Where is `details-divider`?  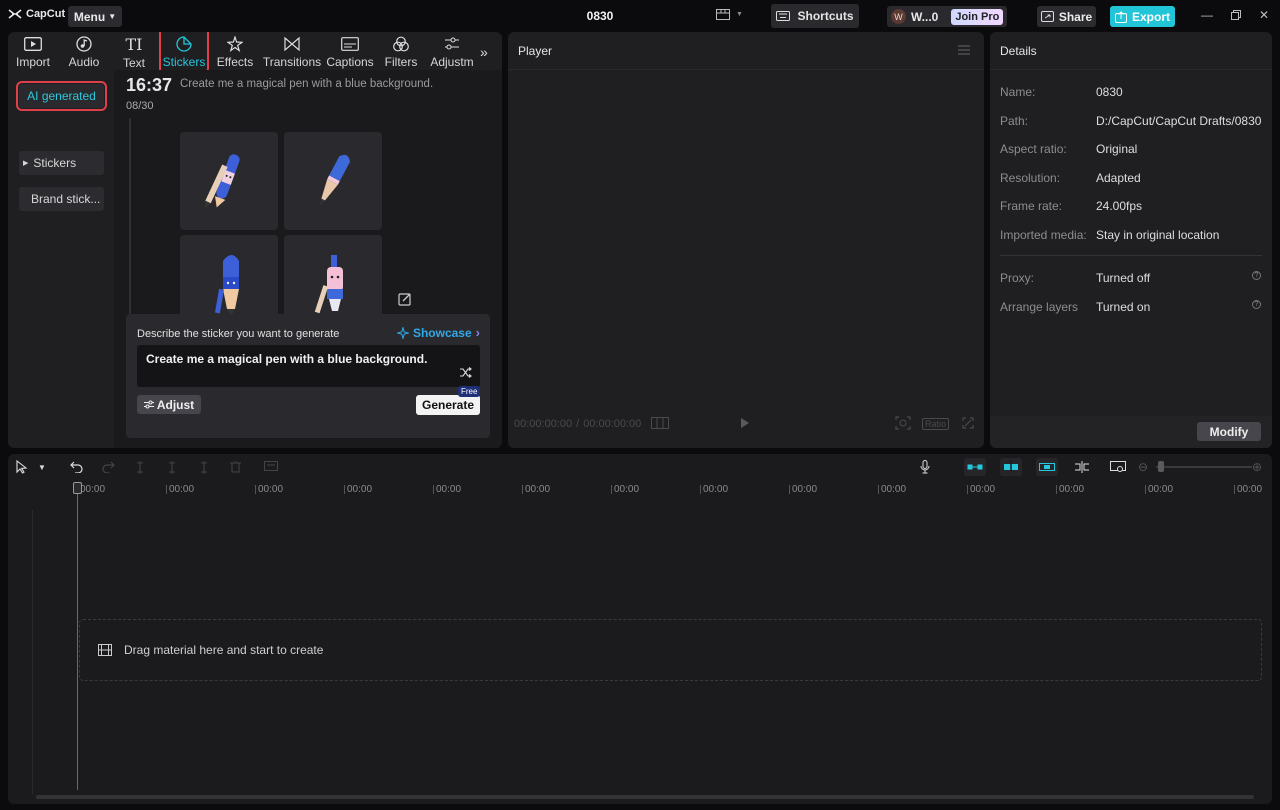
details-divider is located at coordinates (1131, 255).